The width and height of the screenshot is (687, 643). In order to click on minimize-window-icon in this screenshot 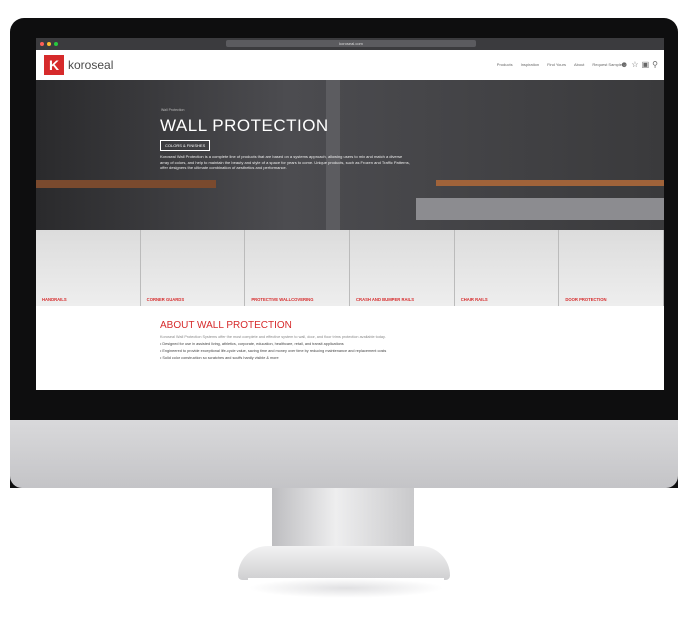, I will do `click(49, 44)`.